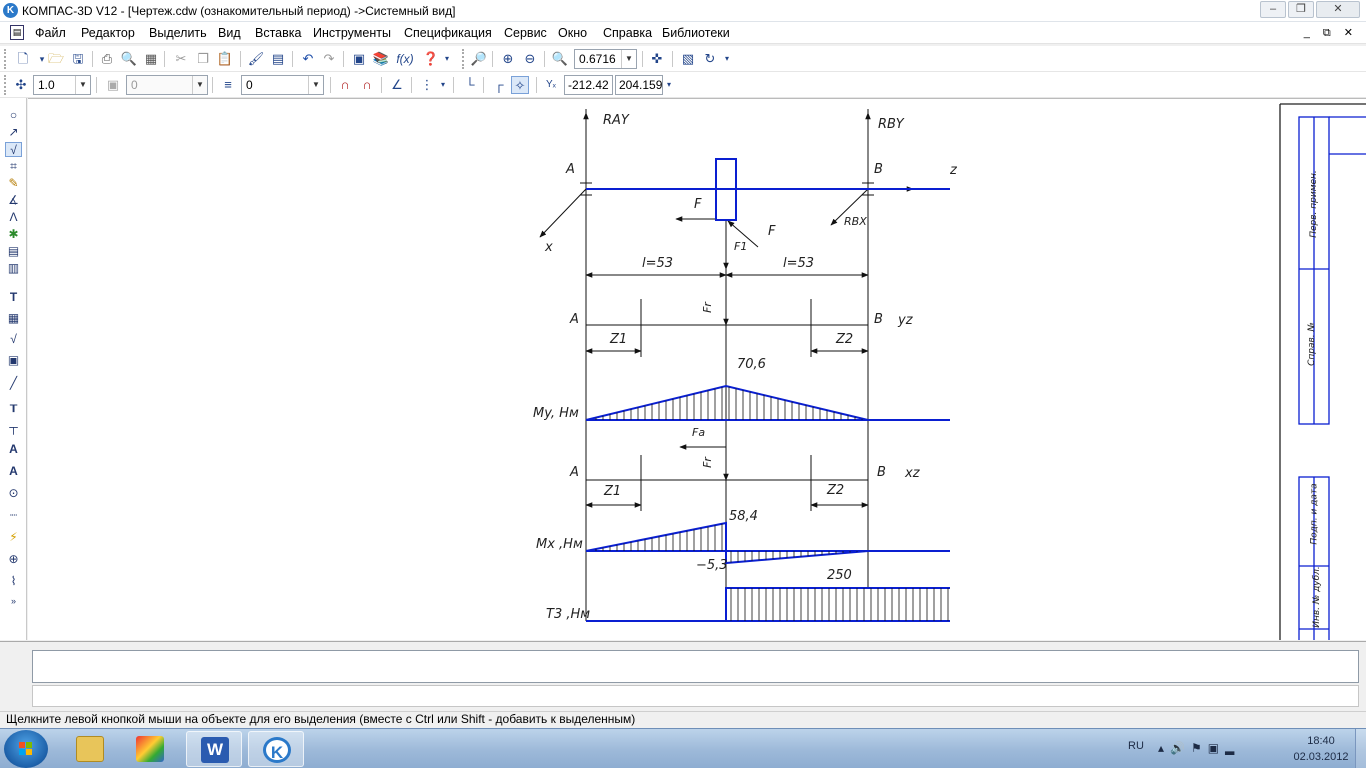 Image resolution: width=1366 pixels, height=768 pixels. Describe the element at coordinates (17, 32) in the screenshot. I see `document-icon: ▤` at that location.